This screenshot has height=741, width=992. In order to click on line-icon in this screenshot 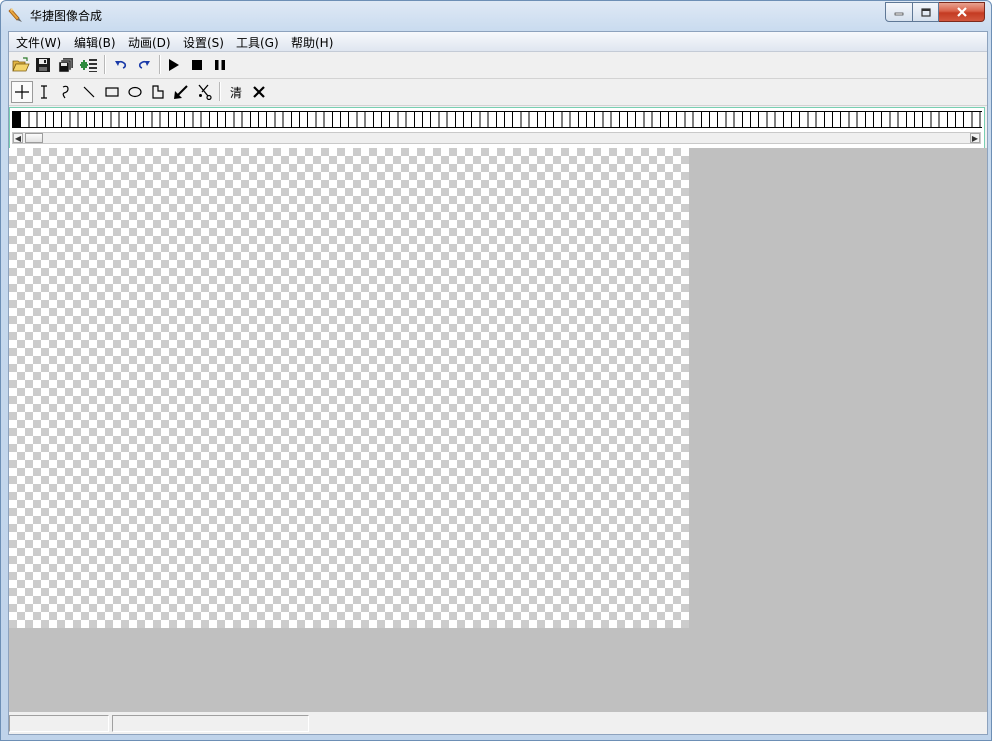, I will do `click(89, 92)`.